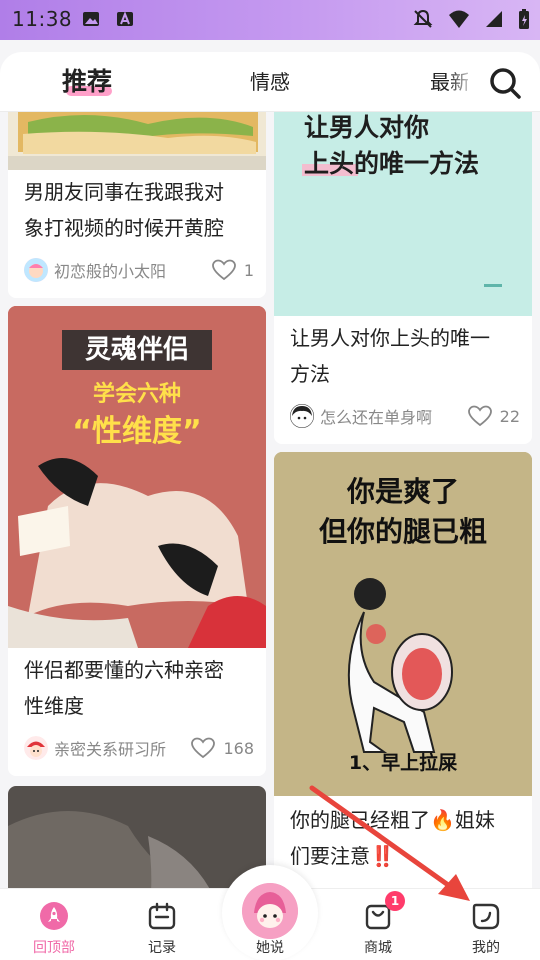 Image resolution: width=540 pixels, height=960 pixels. What do you see at coordinates (270, 20) in the screenshot?
I see `status-bar: 11:38` at bounding box center [270, 20].